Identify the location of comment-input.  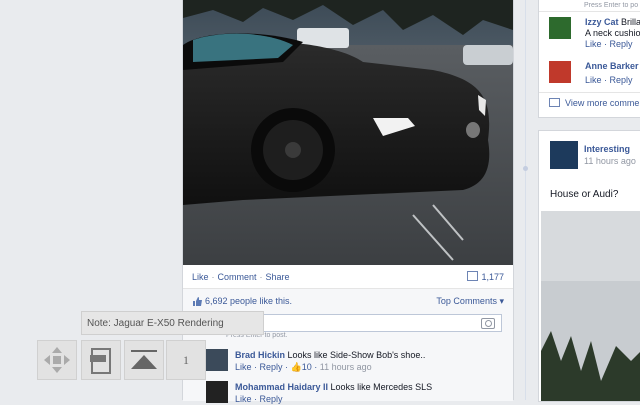
(364, 323).